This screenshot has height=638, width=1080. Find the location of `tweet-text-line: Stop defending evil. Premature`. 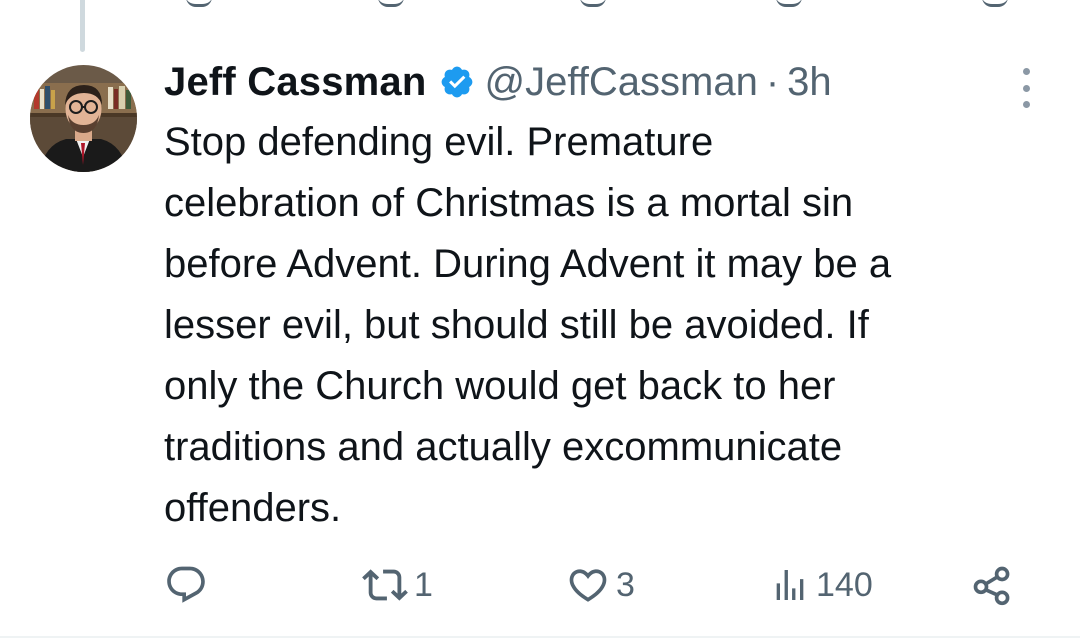

tweet-text-line: Stop defending evil. Premature is located at coordinates (439, 142).